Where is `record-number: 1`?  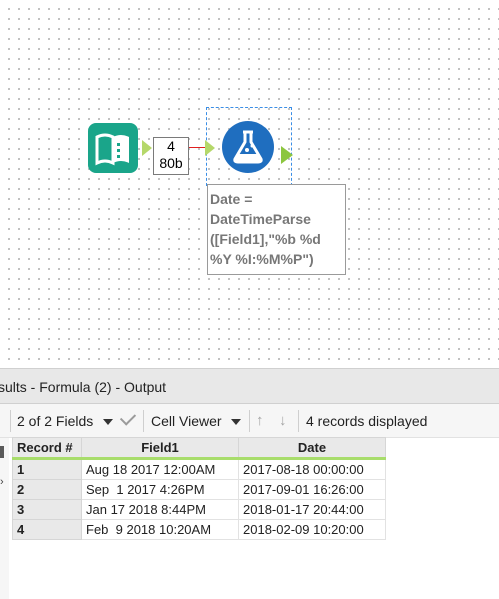 record-number: 1 is located at coordinates (47, 469).